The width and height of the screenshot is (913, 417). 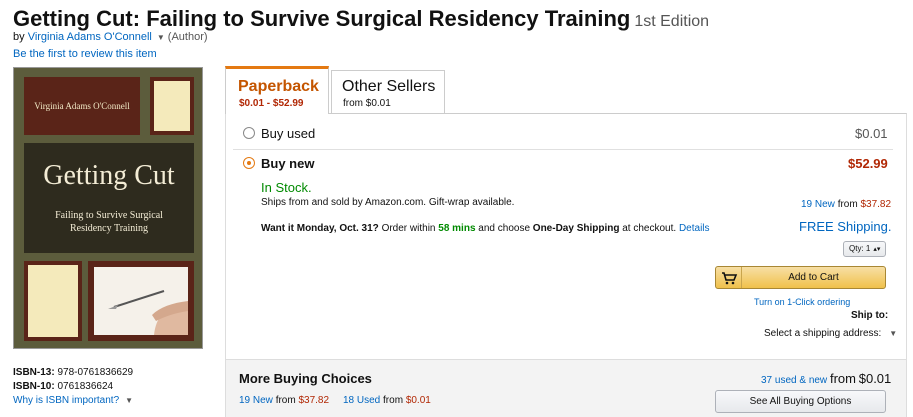 I want to click on summary-price: $0.01, so click(x=875, y=378).